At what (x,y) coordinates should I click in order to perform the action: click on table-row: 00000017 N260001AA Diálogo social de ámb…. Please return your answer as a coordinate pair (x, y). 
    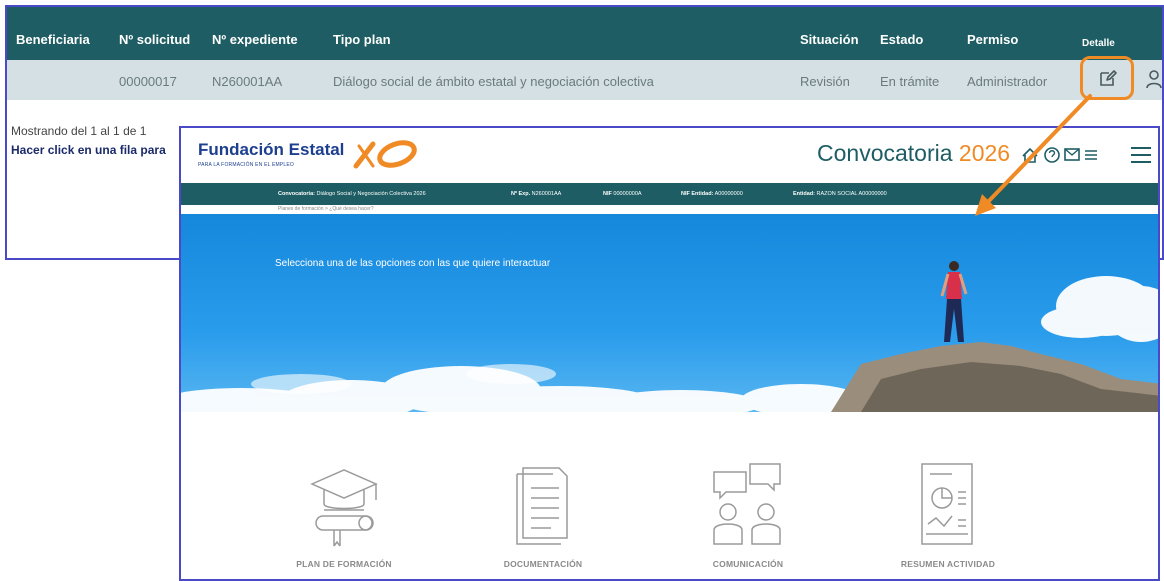
    Looking at the image, I should click on (584, 80).